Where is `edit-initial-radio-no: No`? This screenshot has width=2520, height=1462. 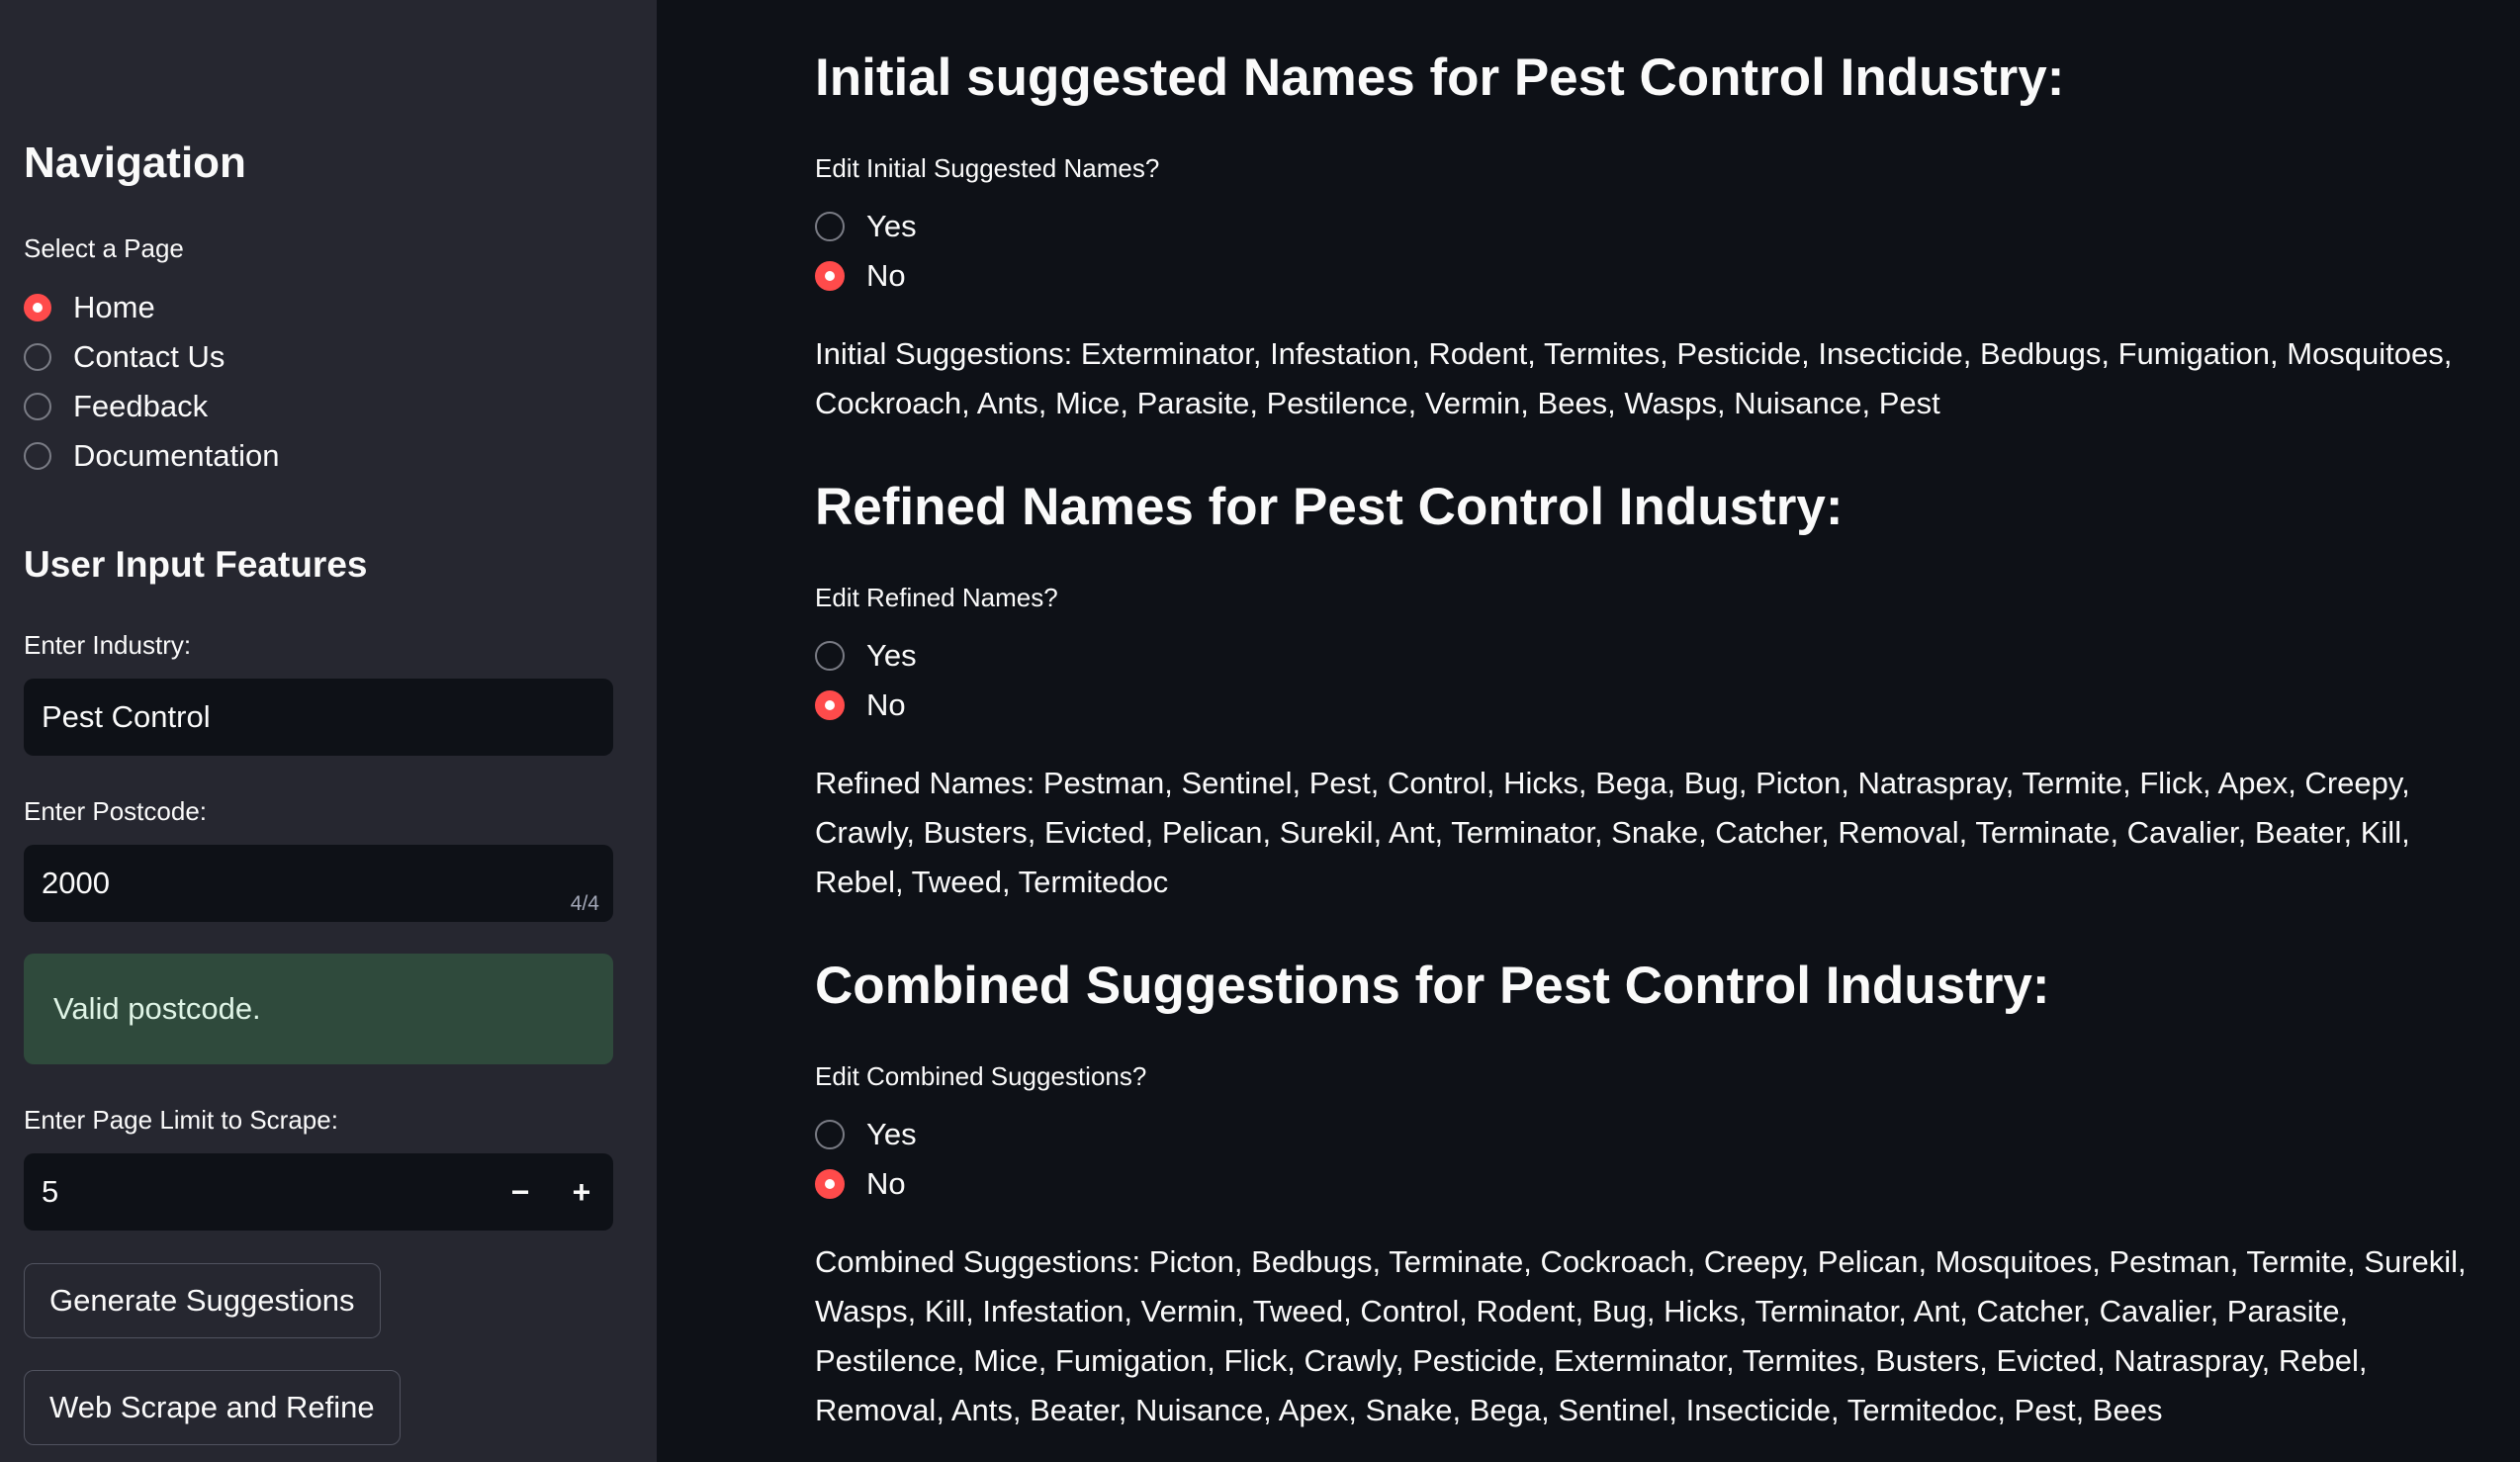
edit-initial-radio-no: No is located at coordinates (860, 276).